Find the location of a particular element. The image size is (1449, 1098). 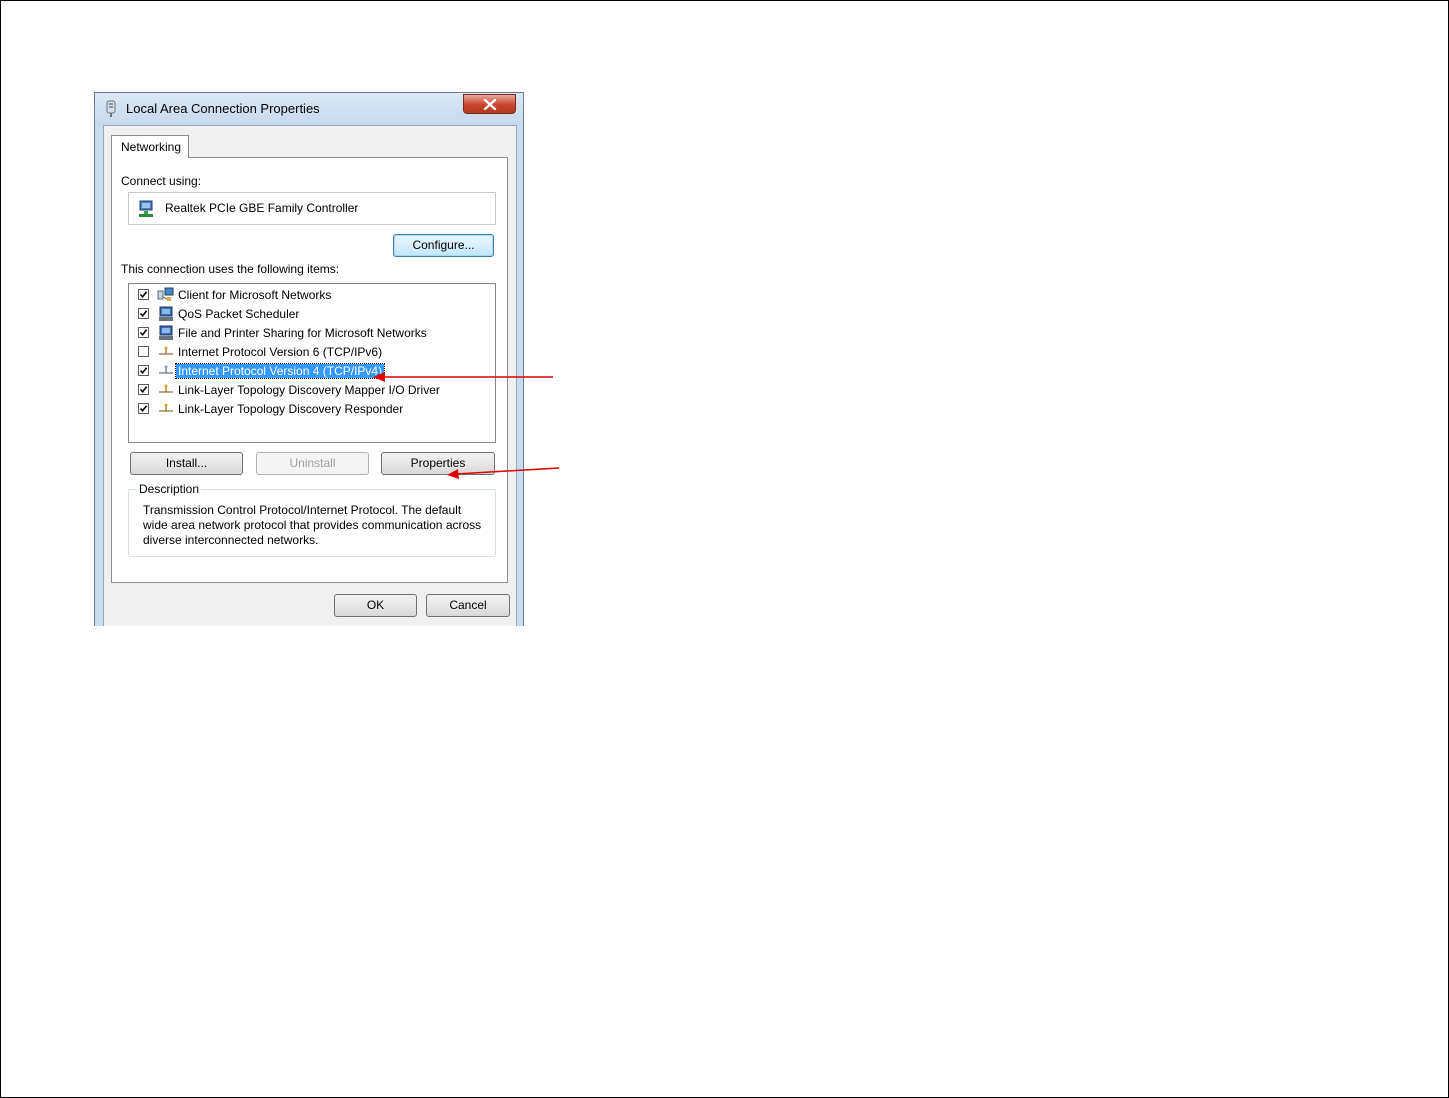

annotation-layer is located at coordinates (466, 425).